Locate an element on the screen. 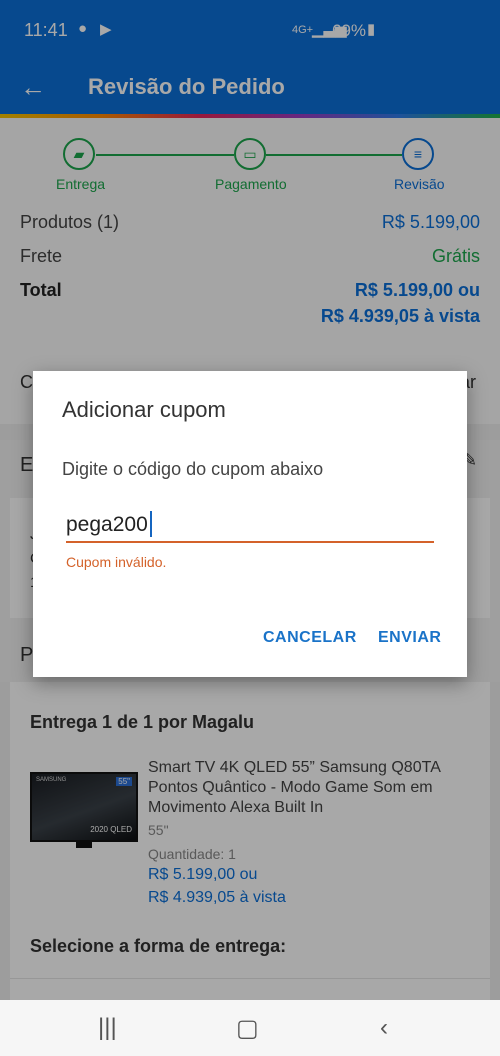  text-cursor is located at coordinates (151, 524).